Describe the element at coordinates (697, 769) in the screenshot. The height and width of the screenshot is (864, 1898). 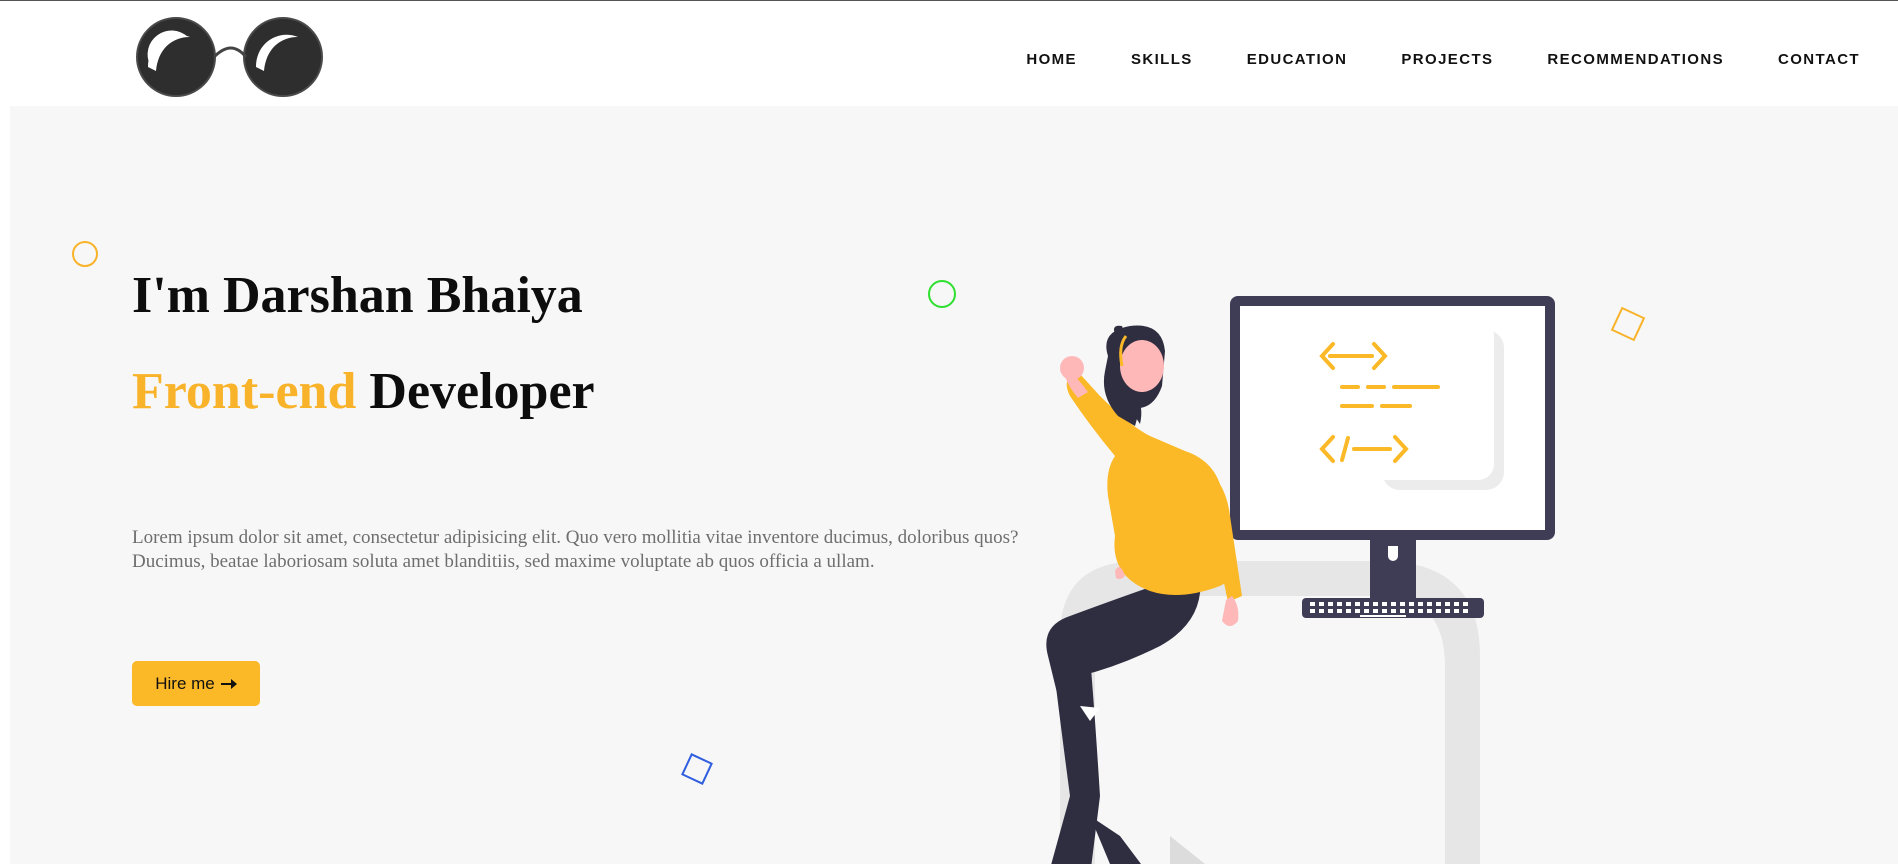
I see `diamond-outline-icon` at that location.